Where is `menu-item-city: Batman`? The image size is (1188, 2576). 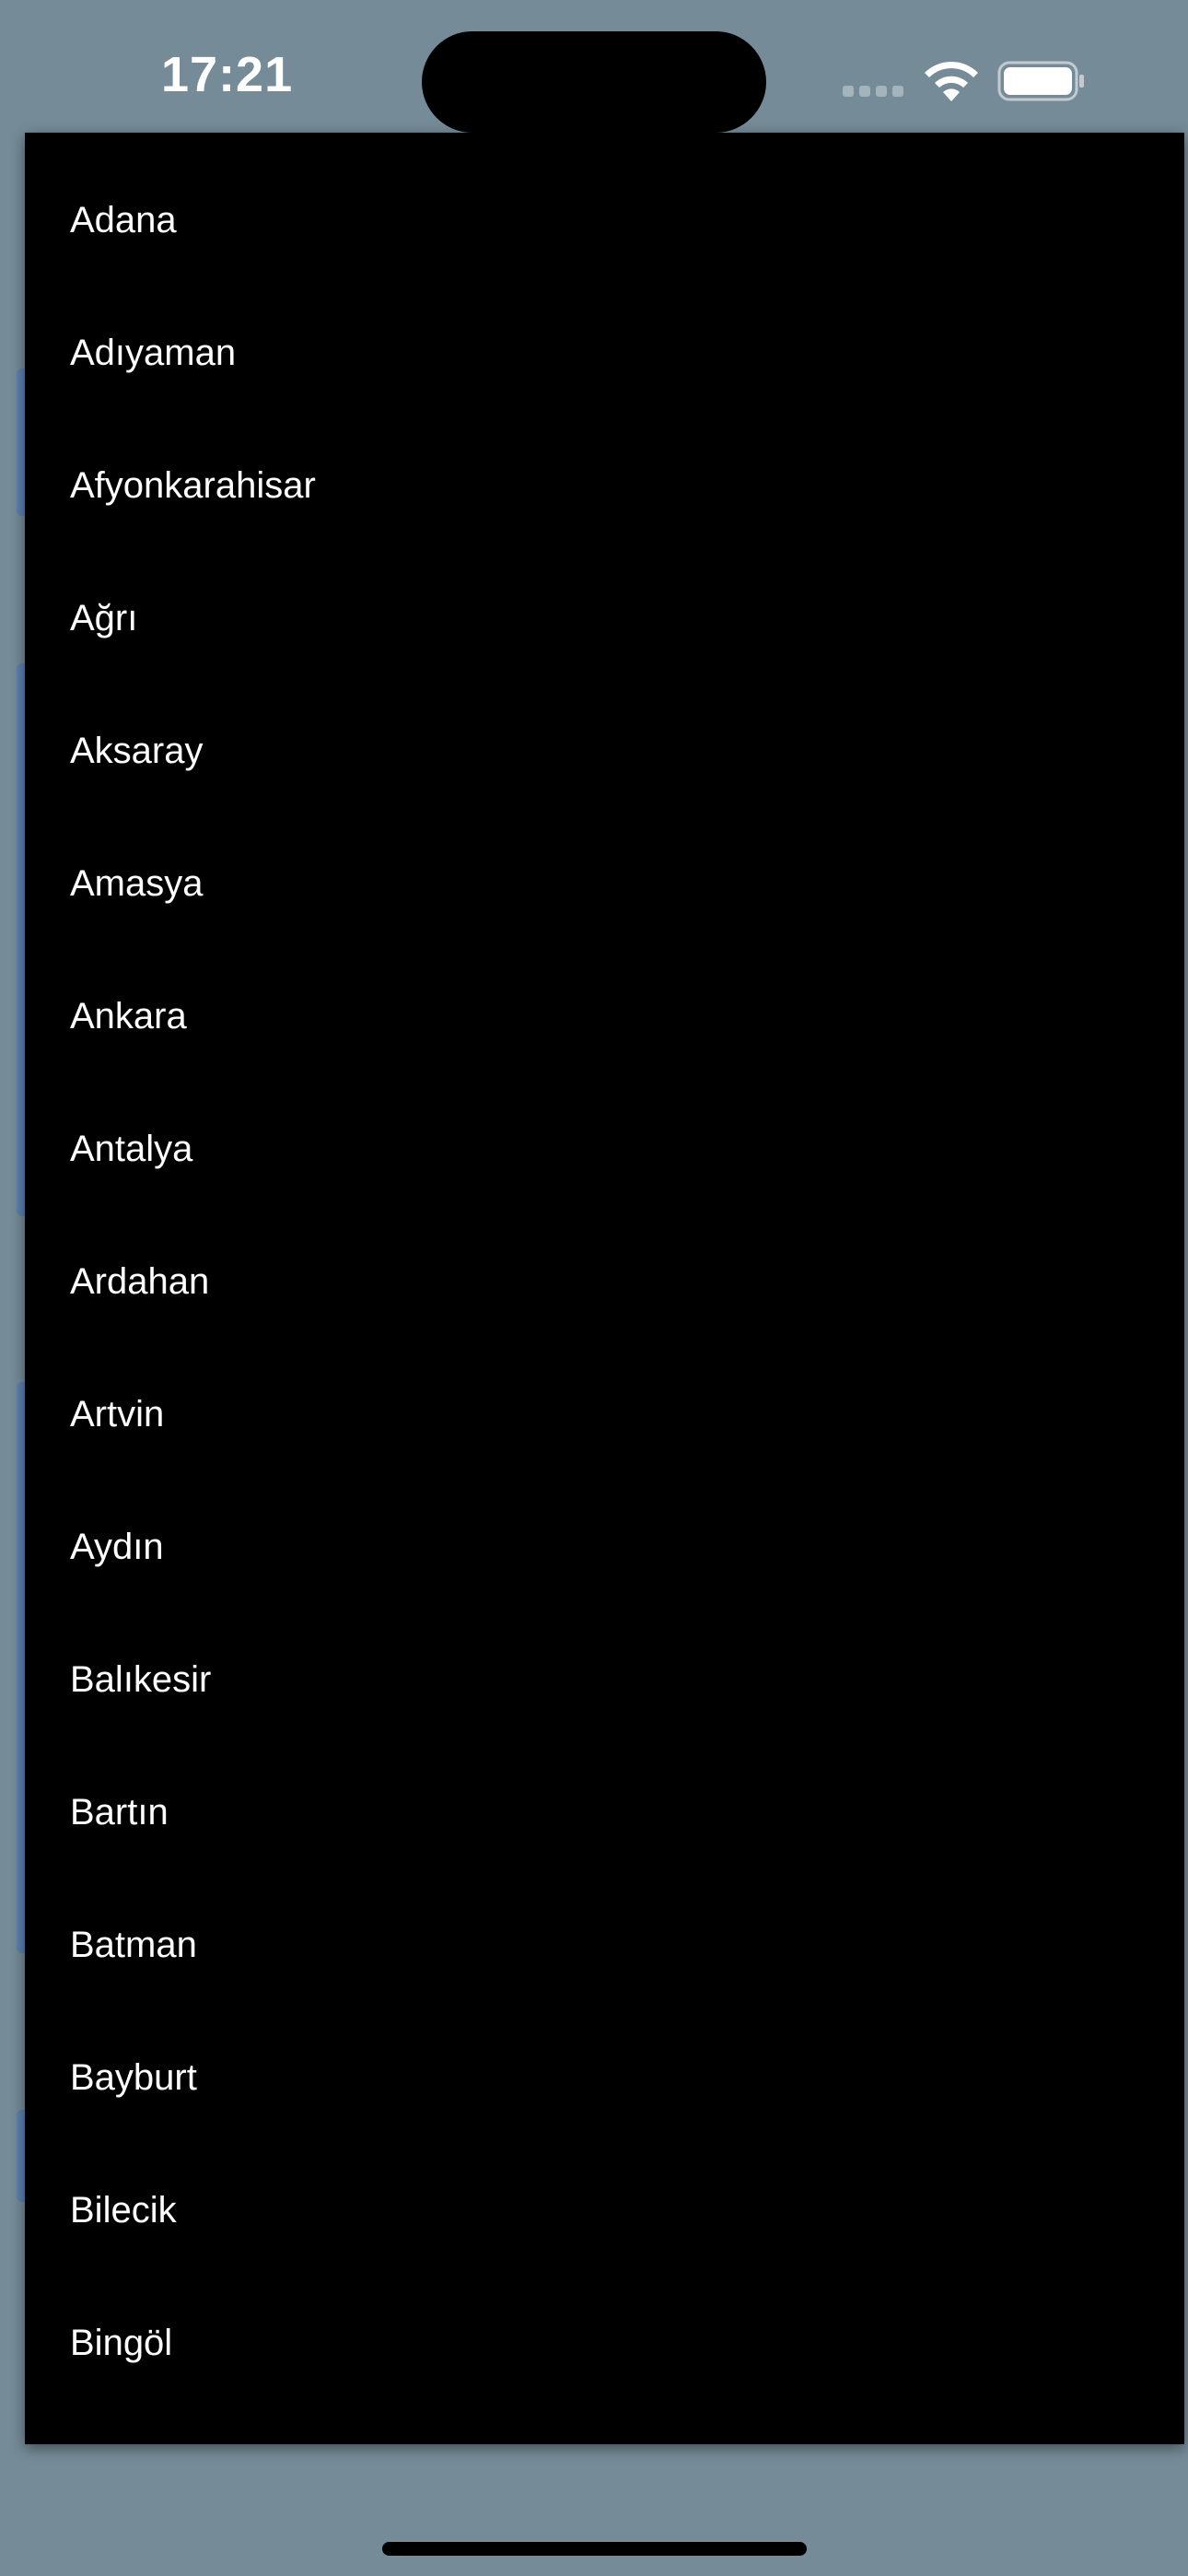
menu-item-city: Batman is located at coordinates (604, 1945).